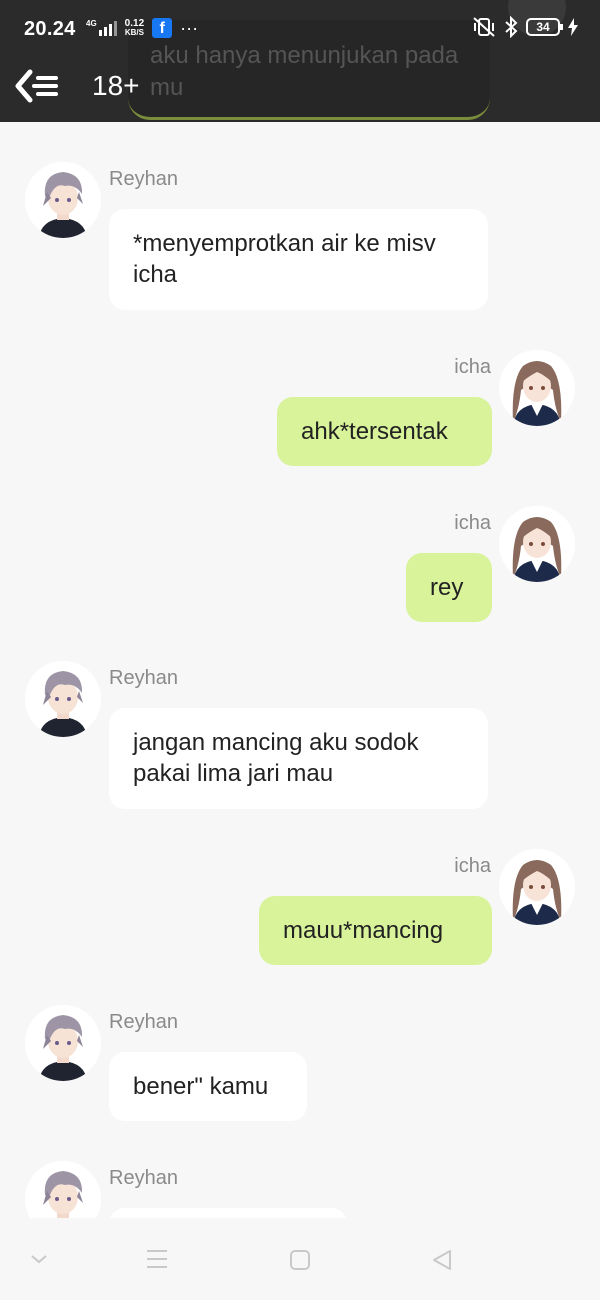 The width and height of the screenshot is (600, 1300). I want to click on message-bubble: ahk*tersentak, so click(384, 431).